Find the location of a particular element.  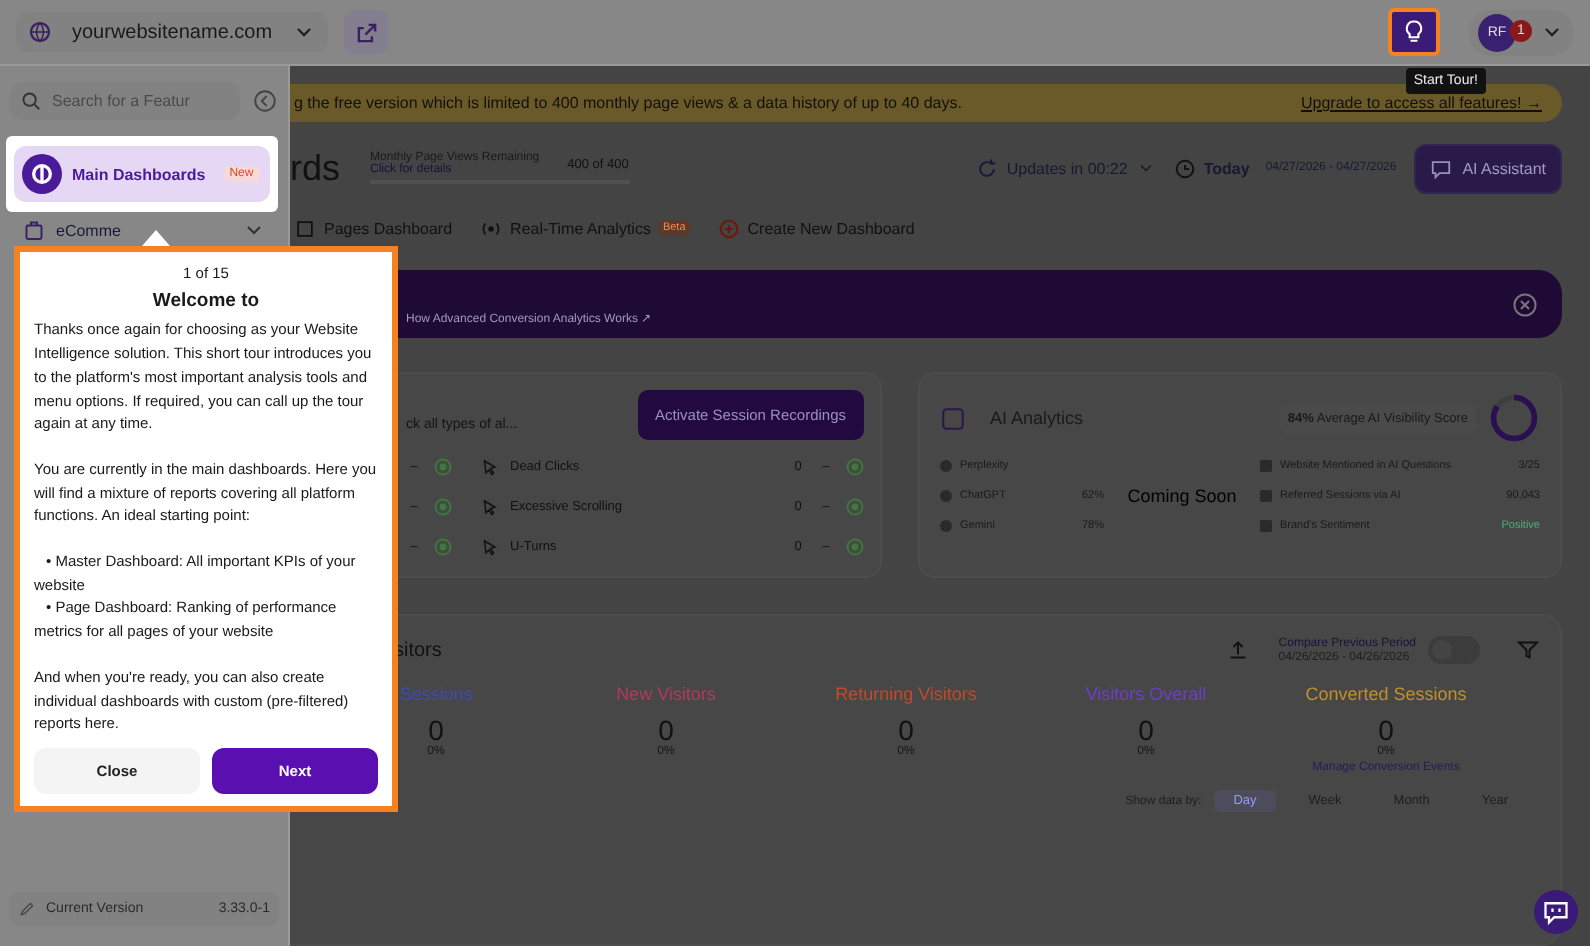

page-icon is located at coordinates (305, 228).